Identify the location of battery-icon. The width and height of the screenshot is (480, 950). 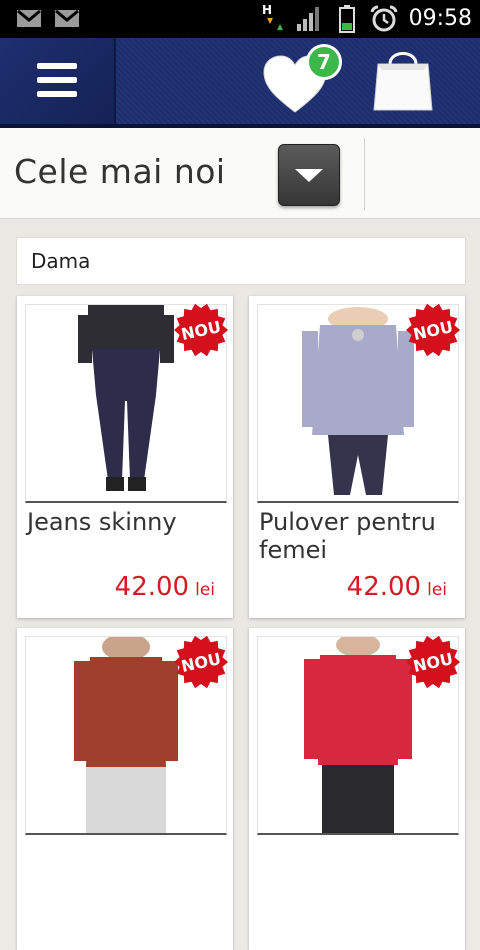
(347, 19).